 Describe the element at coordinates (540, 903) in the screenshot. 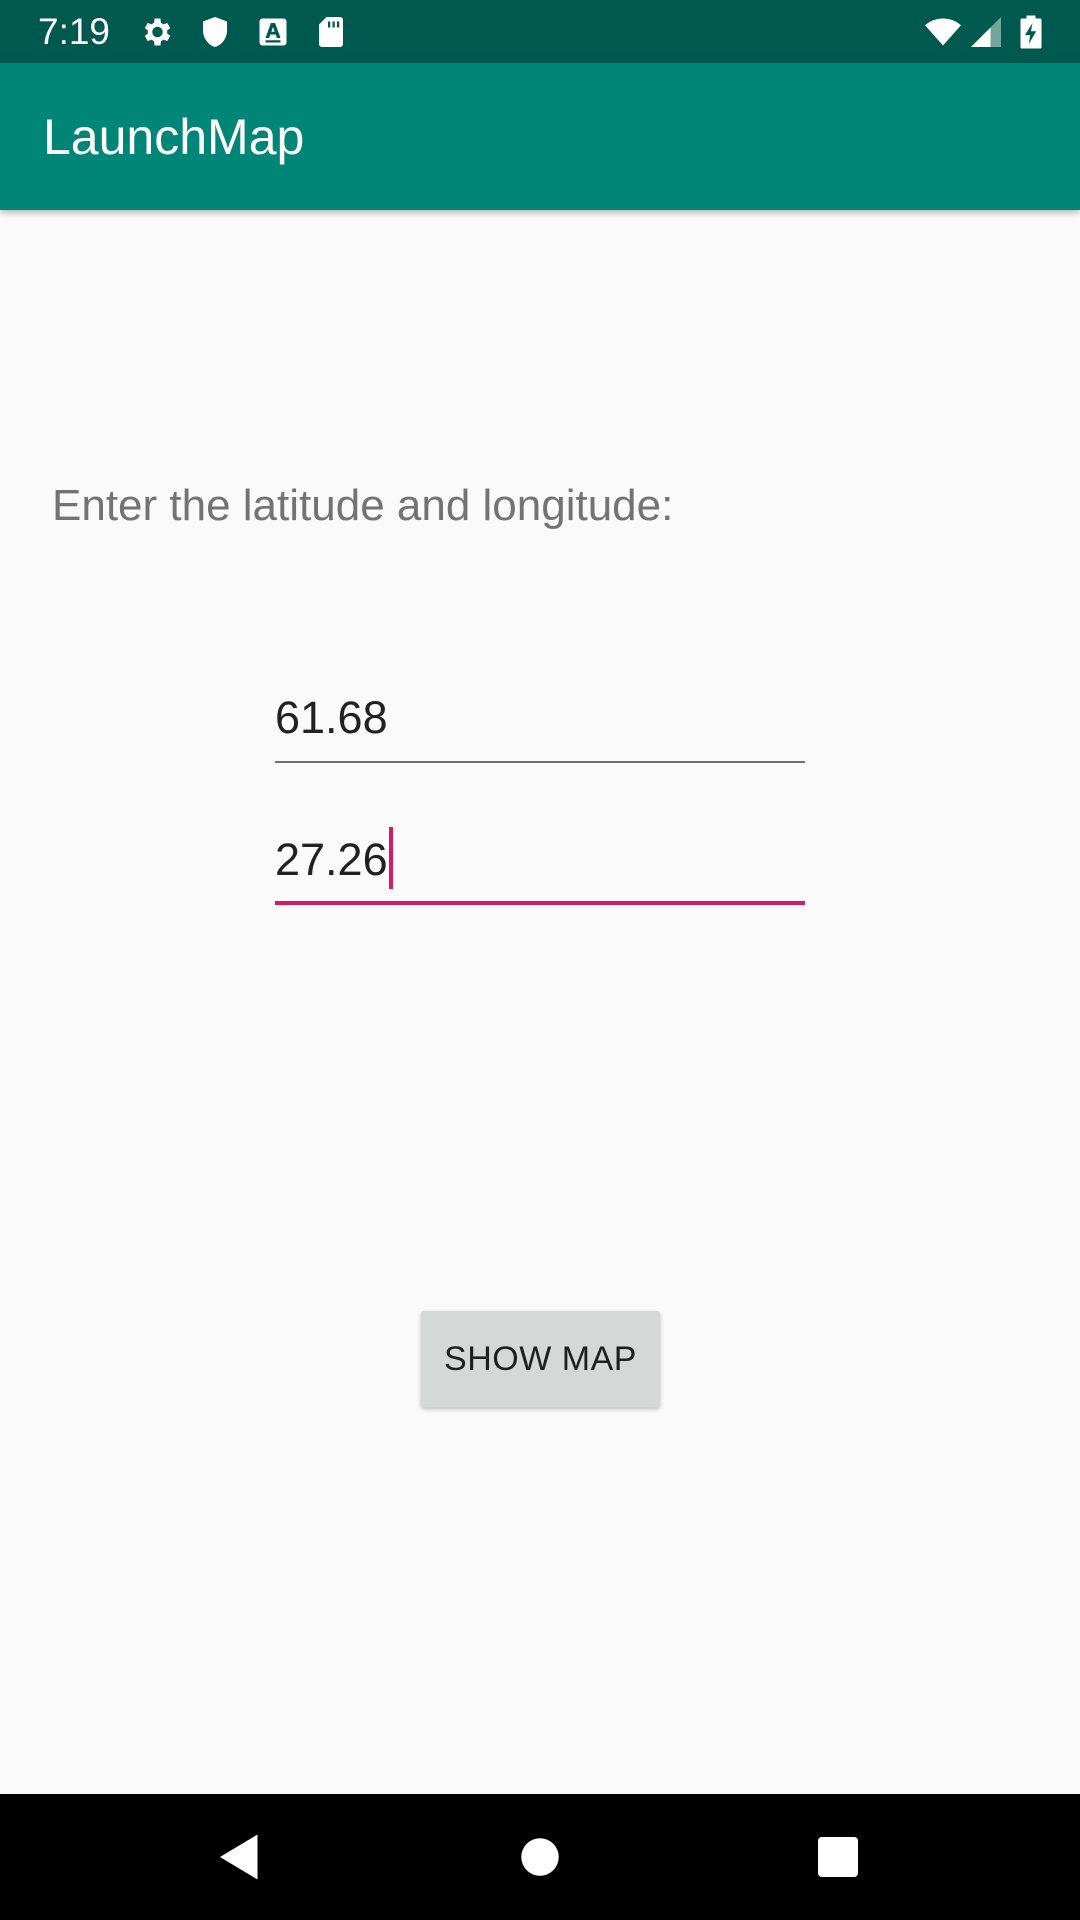

I see `longitude-underline` at that location.